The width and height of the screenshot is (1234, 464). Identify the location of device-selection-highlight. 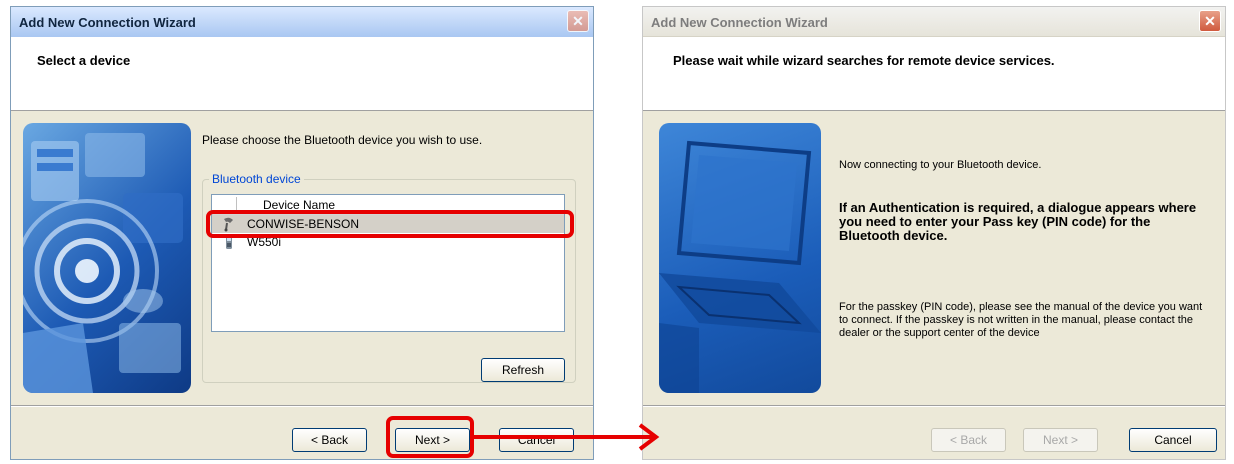
(390, 224).